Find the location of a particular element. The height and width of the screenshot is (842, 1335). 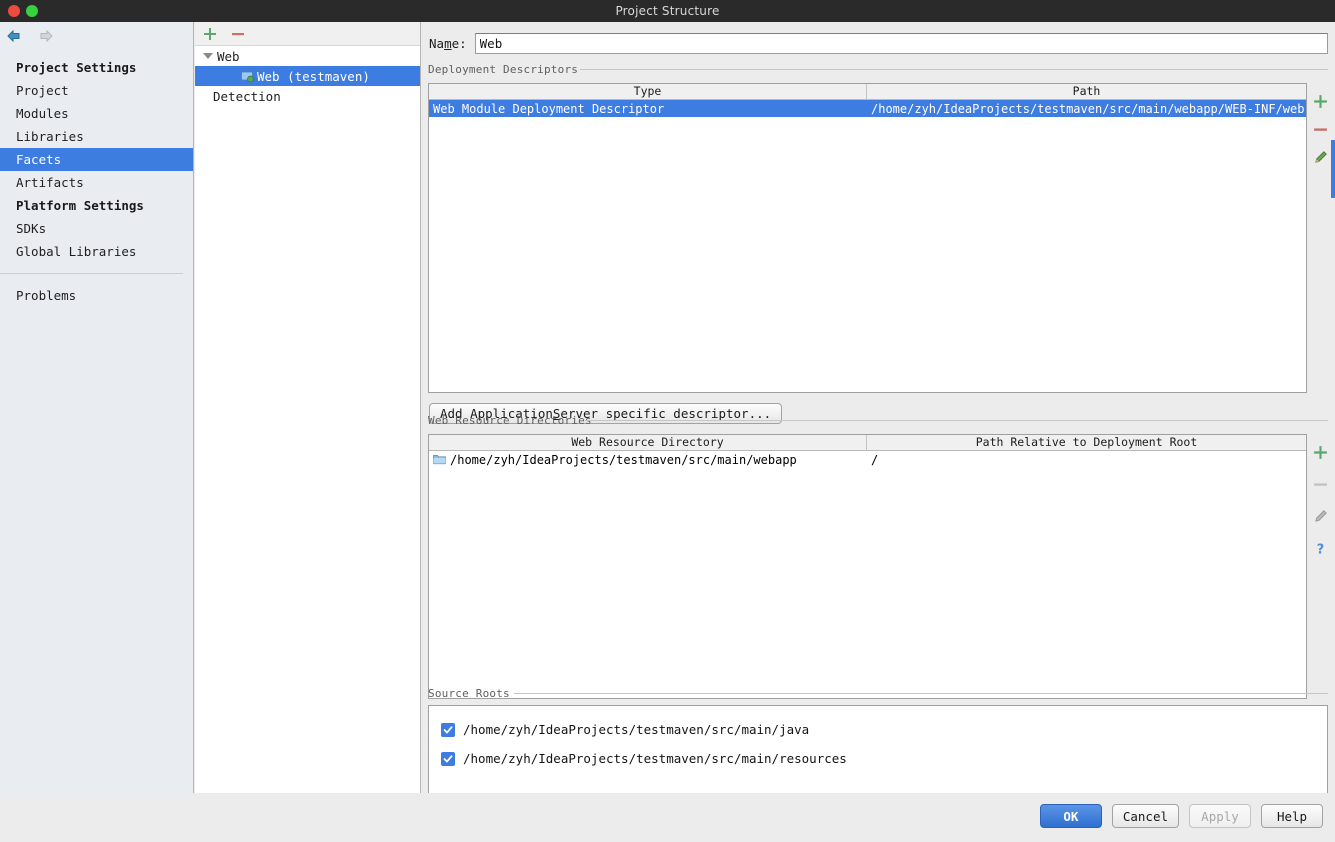

deployment-descriptors-toolbar is located at coordinates (1320, 129).